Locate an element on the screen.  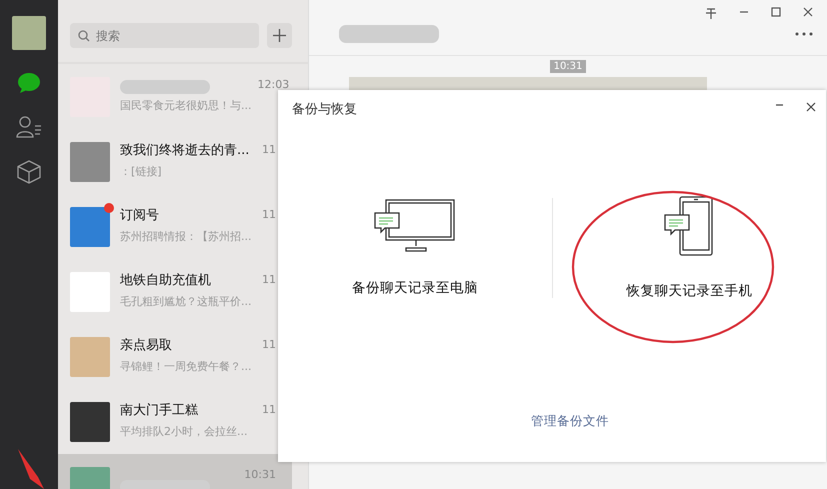
chat-name: 订阅号 is located at coordinates (140, 217).